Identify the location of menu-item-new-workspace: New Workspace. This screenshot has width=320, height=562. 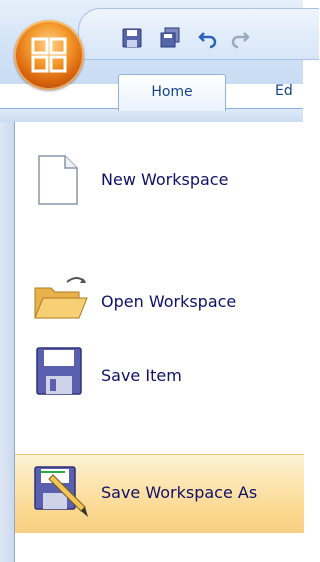
(159, 182).